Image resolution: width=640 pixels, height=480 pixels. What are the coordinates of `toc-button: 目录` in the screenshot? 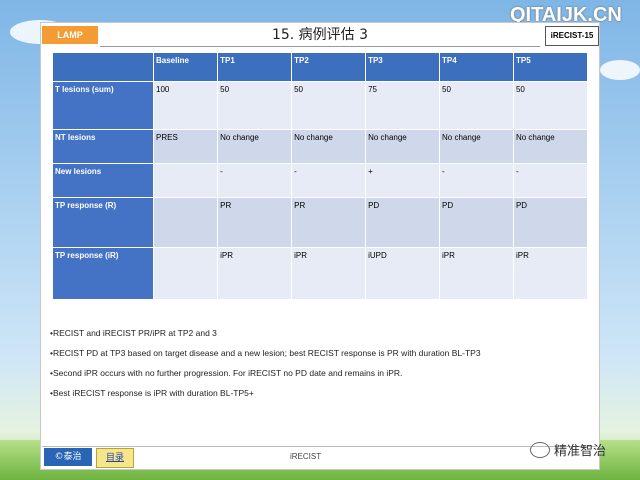 It's located at (115, 458).